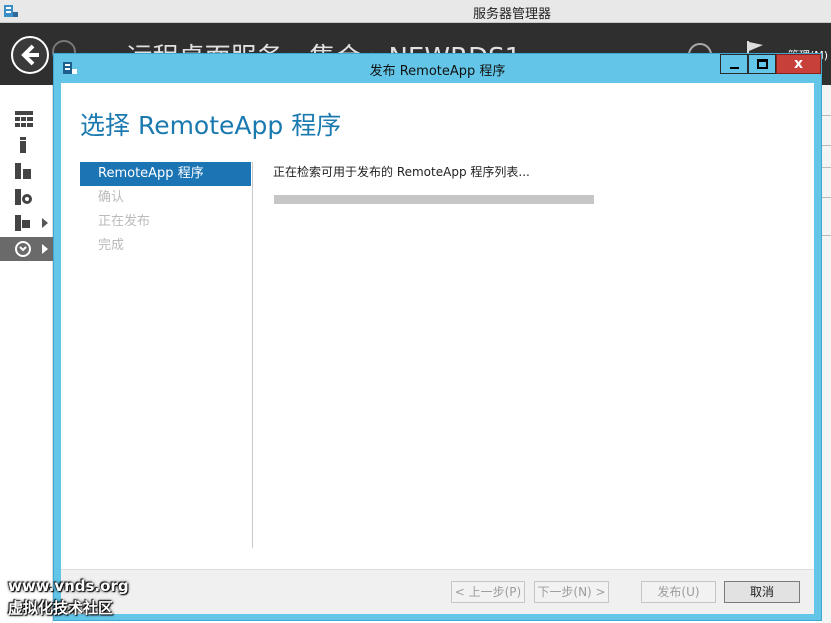 This screenshot has width=831, height=623. I want to click on steps-divider, so click(252, 355).